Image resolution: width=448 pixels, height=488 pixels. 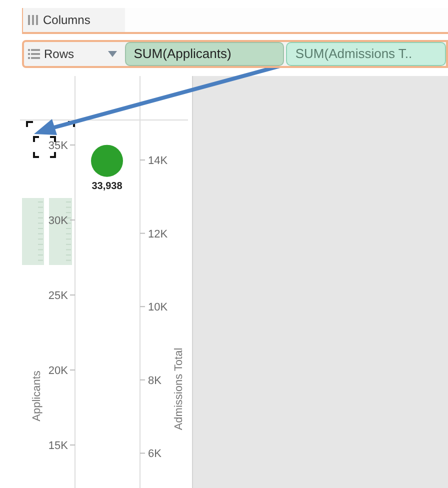 What do you see at coordinates (179, 389) in the screenshot?
I see `axis-title: Admissions Total` at bounding box center [179, 389].